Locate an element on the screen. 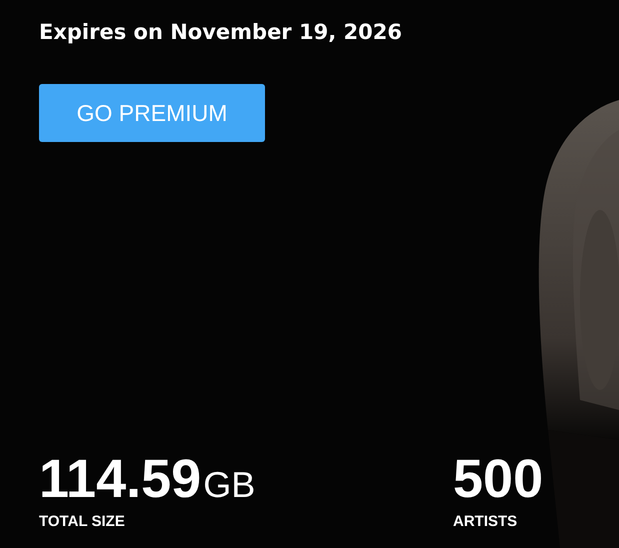 The height and width of the screenshot is (548, 619). stat-value: 500 is located at coordinates (498, 479).